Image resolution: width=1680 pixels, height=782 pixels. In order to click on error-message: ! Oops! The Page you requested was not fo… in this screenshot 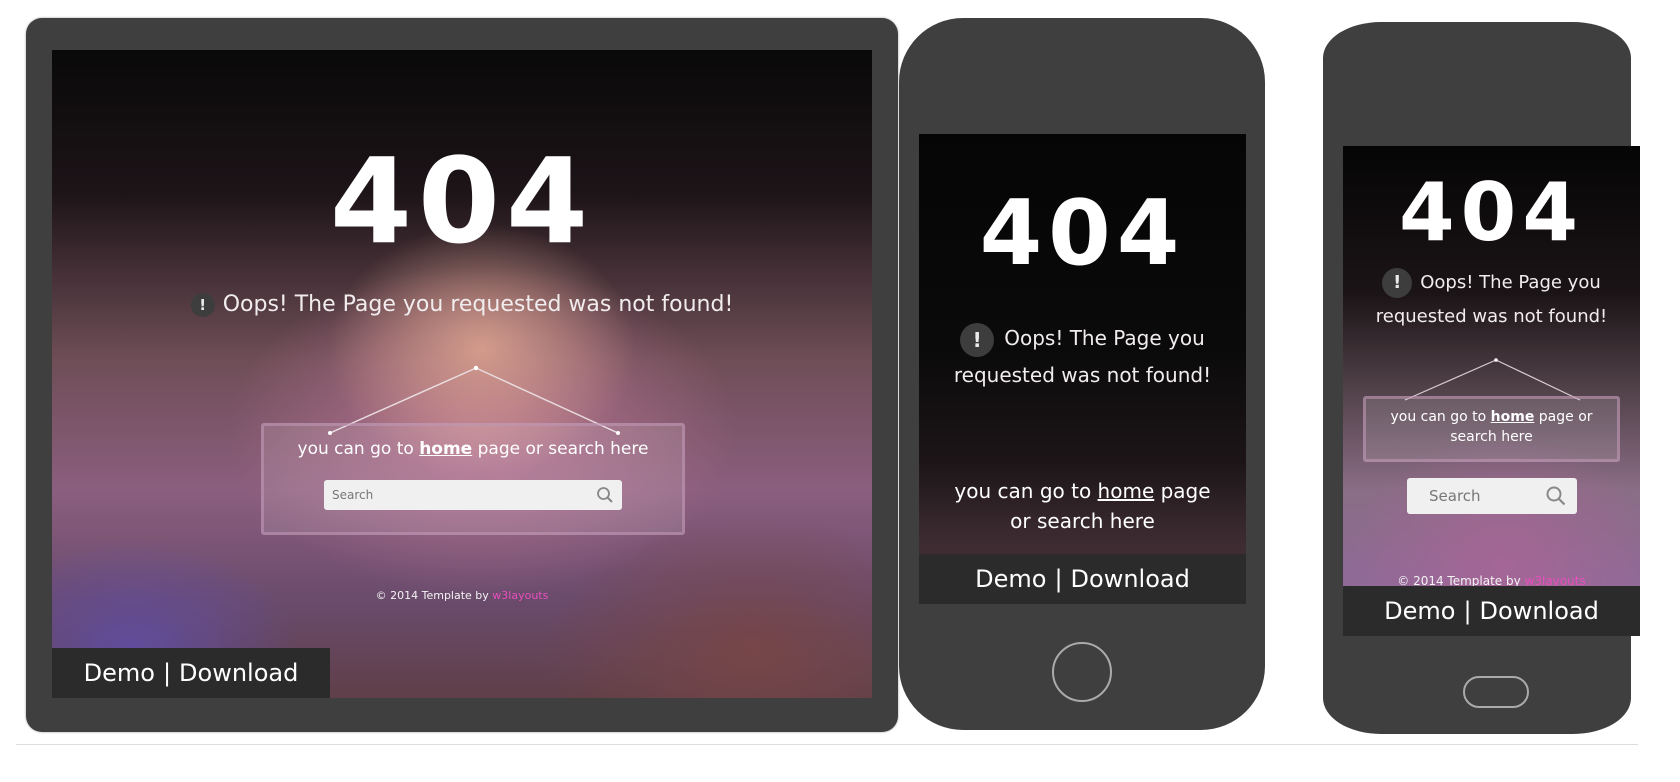, I will do `click(1082, 356)`.